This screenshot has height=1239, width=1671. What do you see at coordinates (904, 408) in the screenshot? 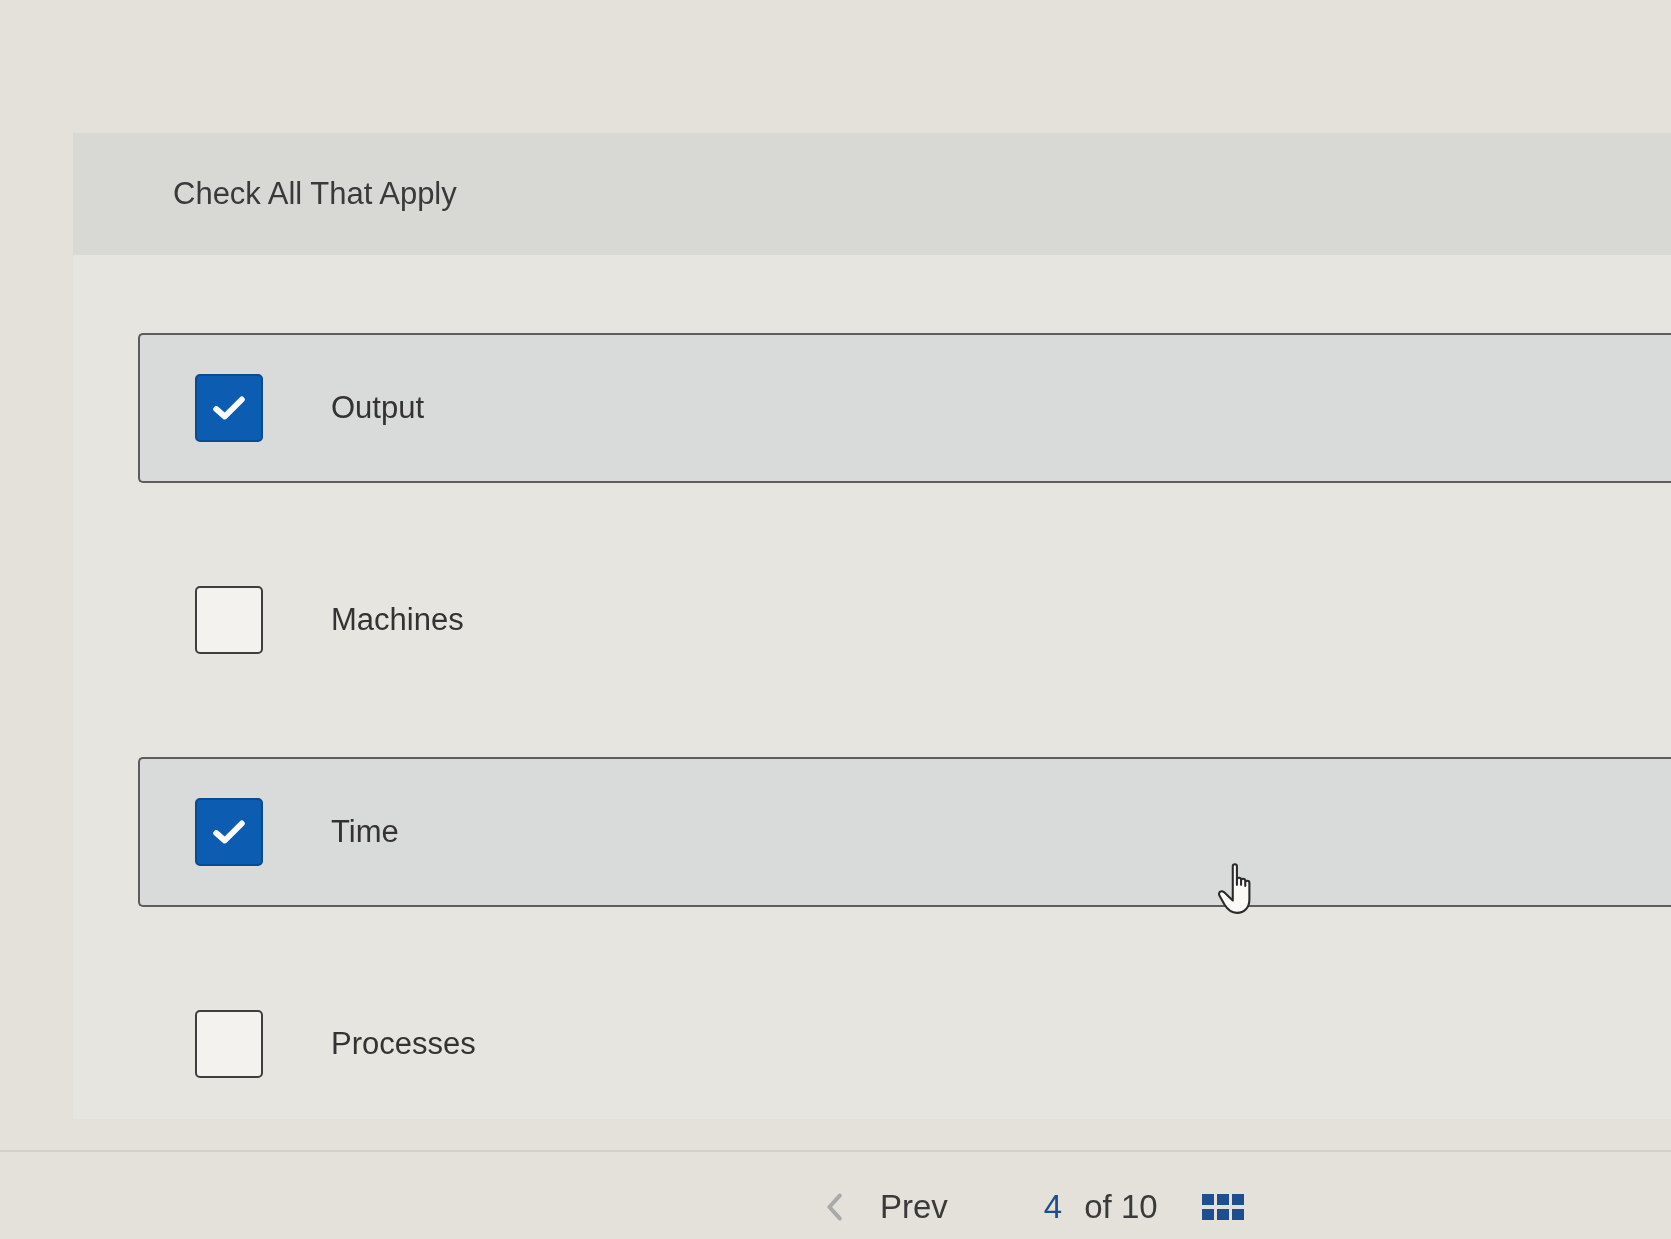
I see `selected-option: Output` at bounding box center [904, 408].